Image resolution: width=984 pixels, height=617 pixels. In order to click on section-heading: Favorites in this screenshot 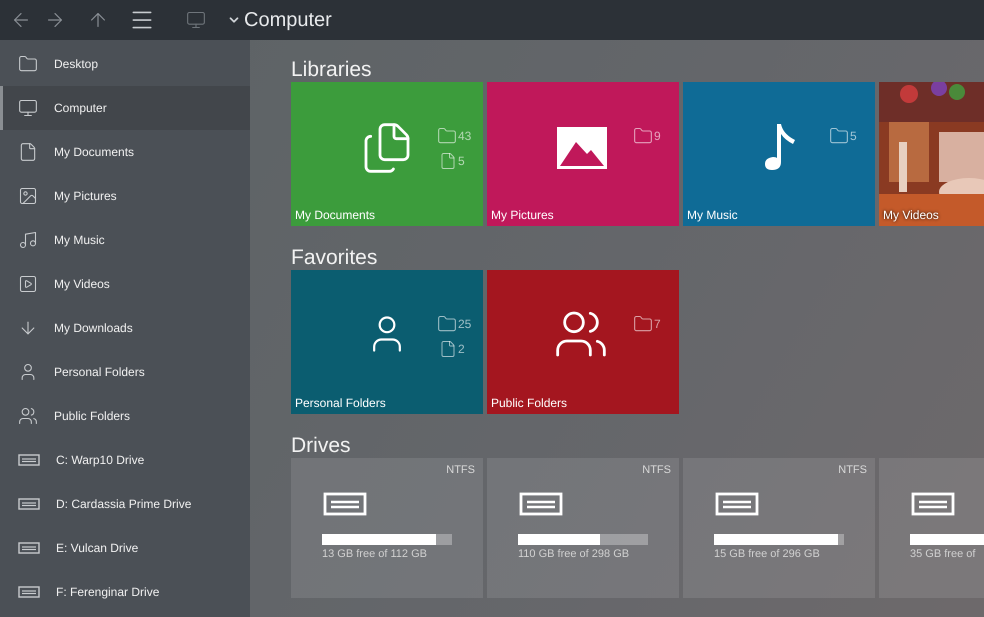, I will do `click(334, 258)`.